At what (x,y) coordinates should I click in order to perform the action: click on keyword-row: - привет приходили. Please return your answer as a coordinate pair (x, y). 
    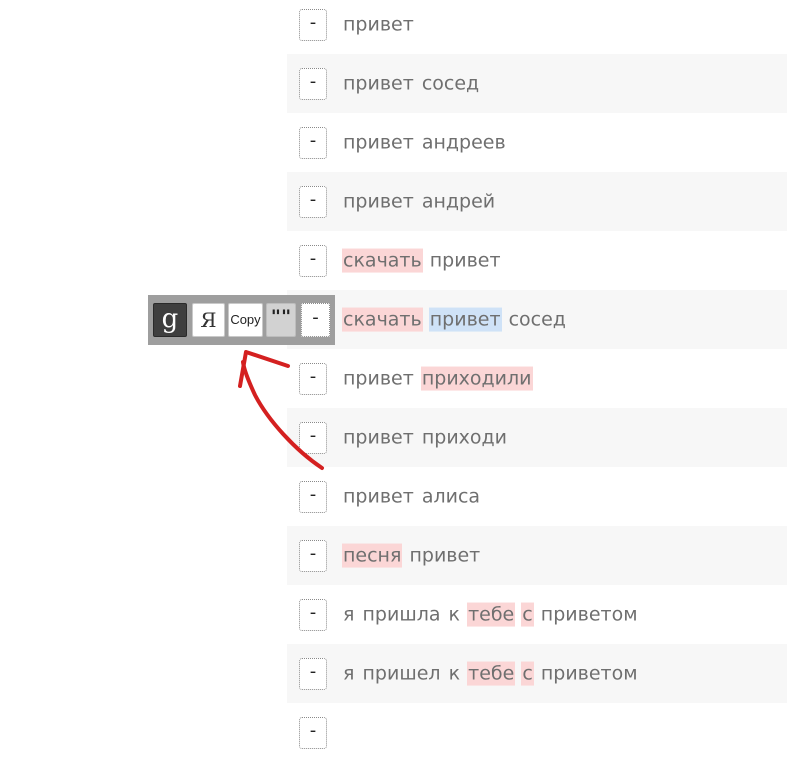
    Looking at the image, I should click on (537, 378).